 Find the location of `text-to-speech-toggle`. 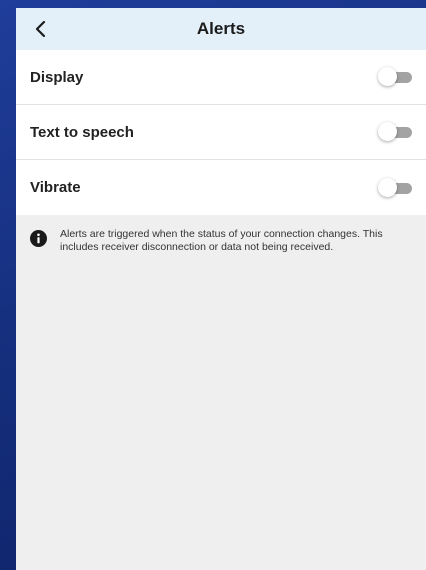

text-to-speech-toggle is located at coordinates (395, 132).